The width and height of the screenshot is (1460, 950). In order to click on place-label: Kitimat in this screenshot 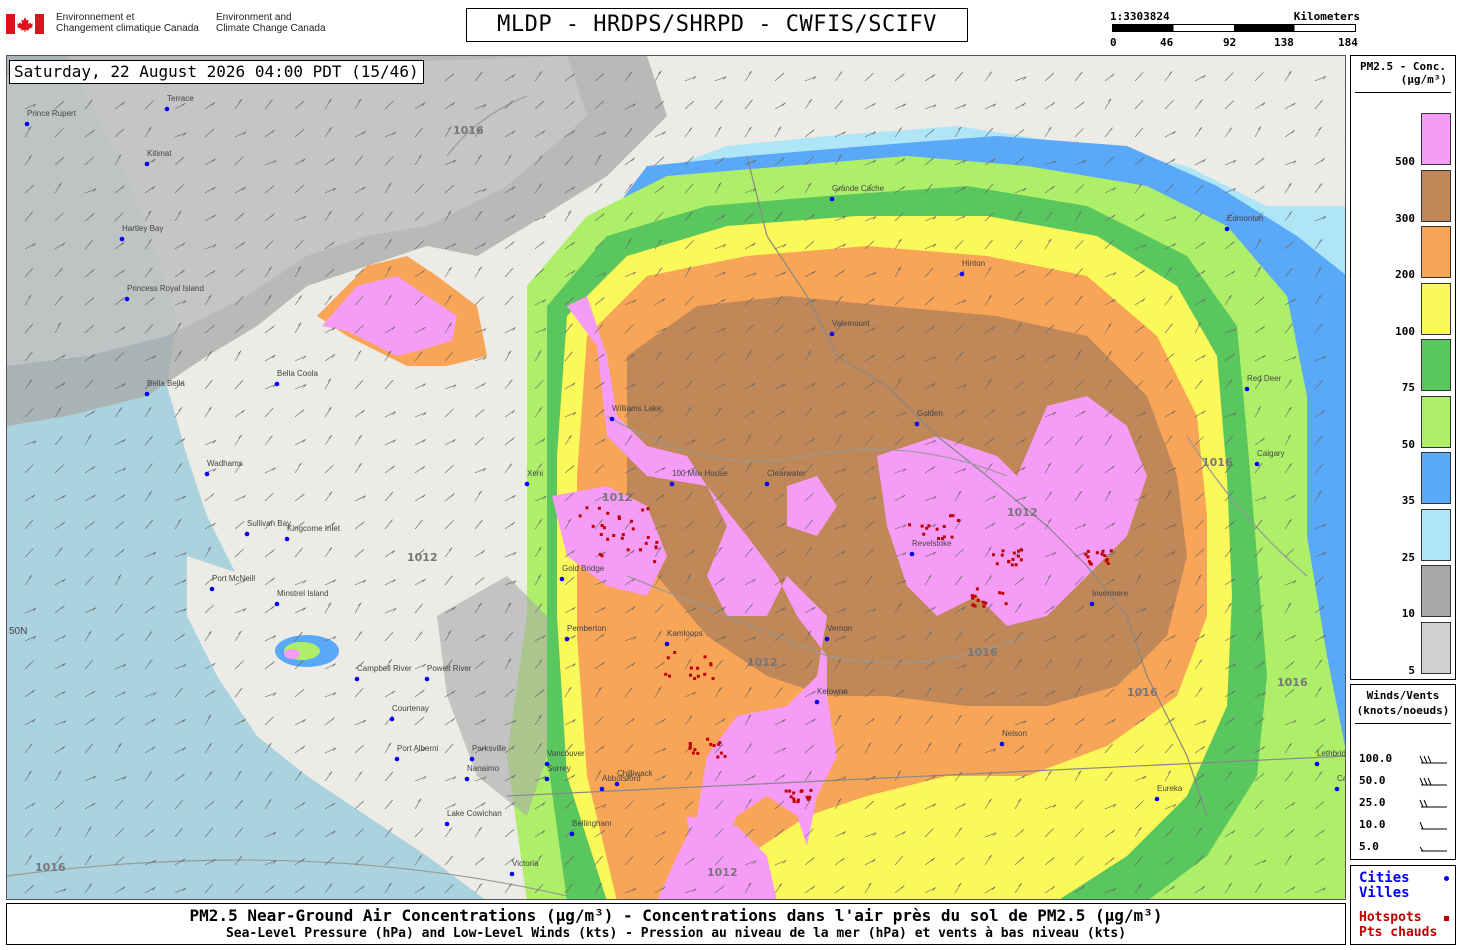, I will do `click(159, 153)`.